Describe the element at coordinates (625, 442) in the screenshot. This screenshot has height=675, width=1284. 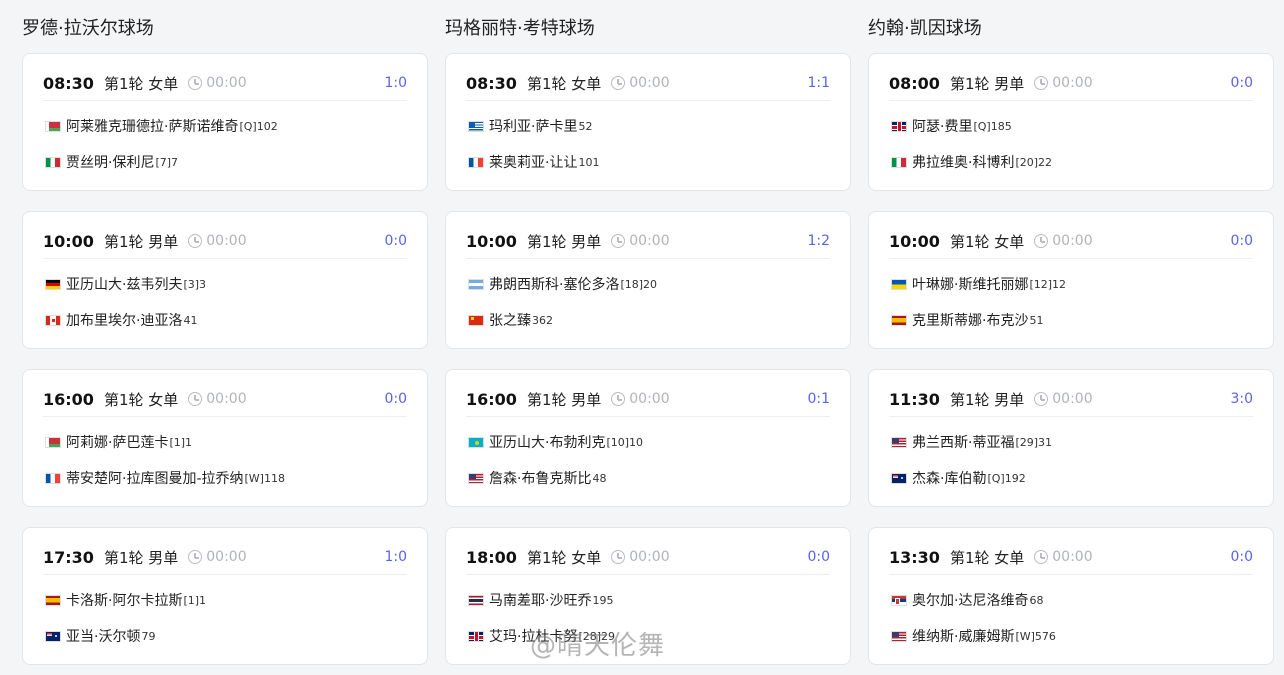
I see `player-seed: [10]10` at that location.